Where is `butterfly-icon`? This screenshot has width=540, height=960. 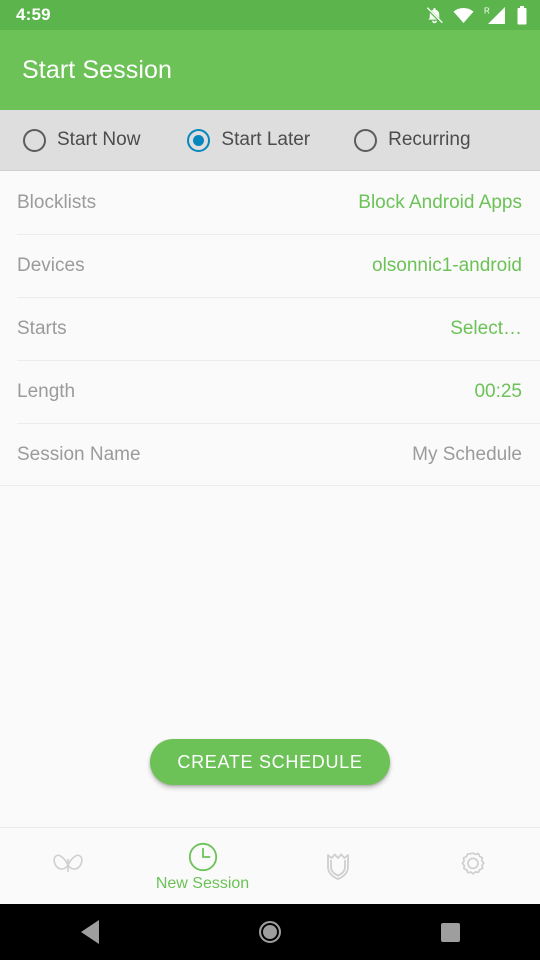
butterfly-icon is located at coordinates (68, 865).